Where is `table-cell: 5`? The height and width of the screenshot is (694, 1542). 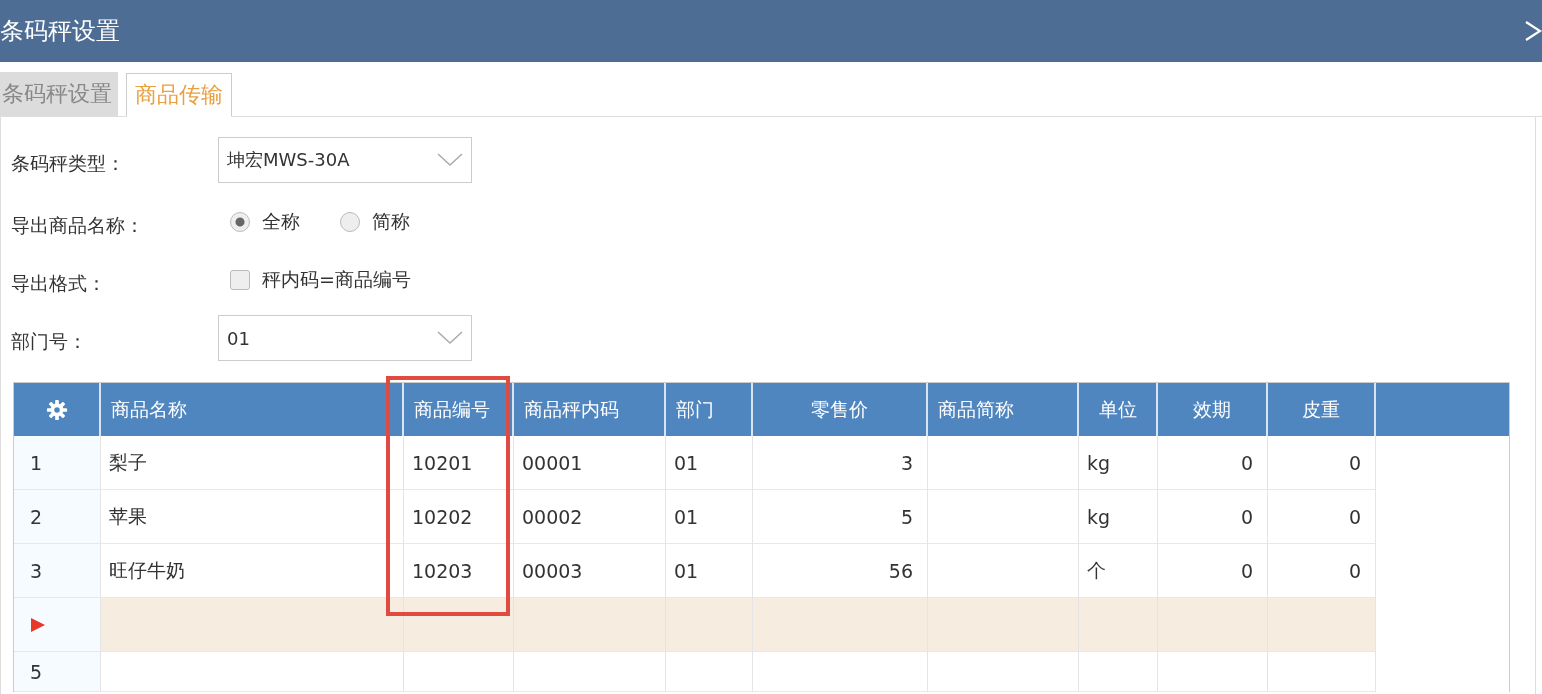 table-cell: 5 is located at coordinates (840, 517).